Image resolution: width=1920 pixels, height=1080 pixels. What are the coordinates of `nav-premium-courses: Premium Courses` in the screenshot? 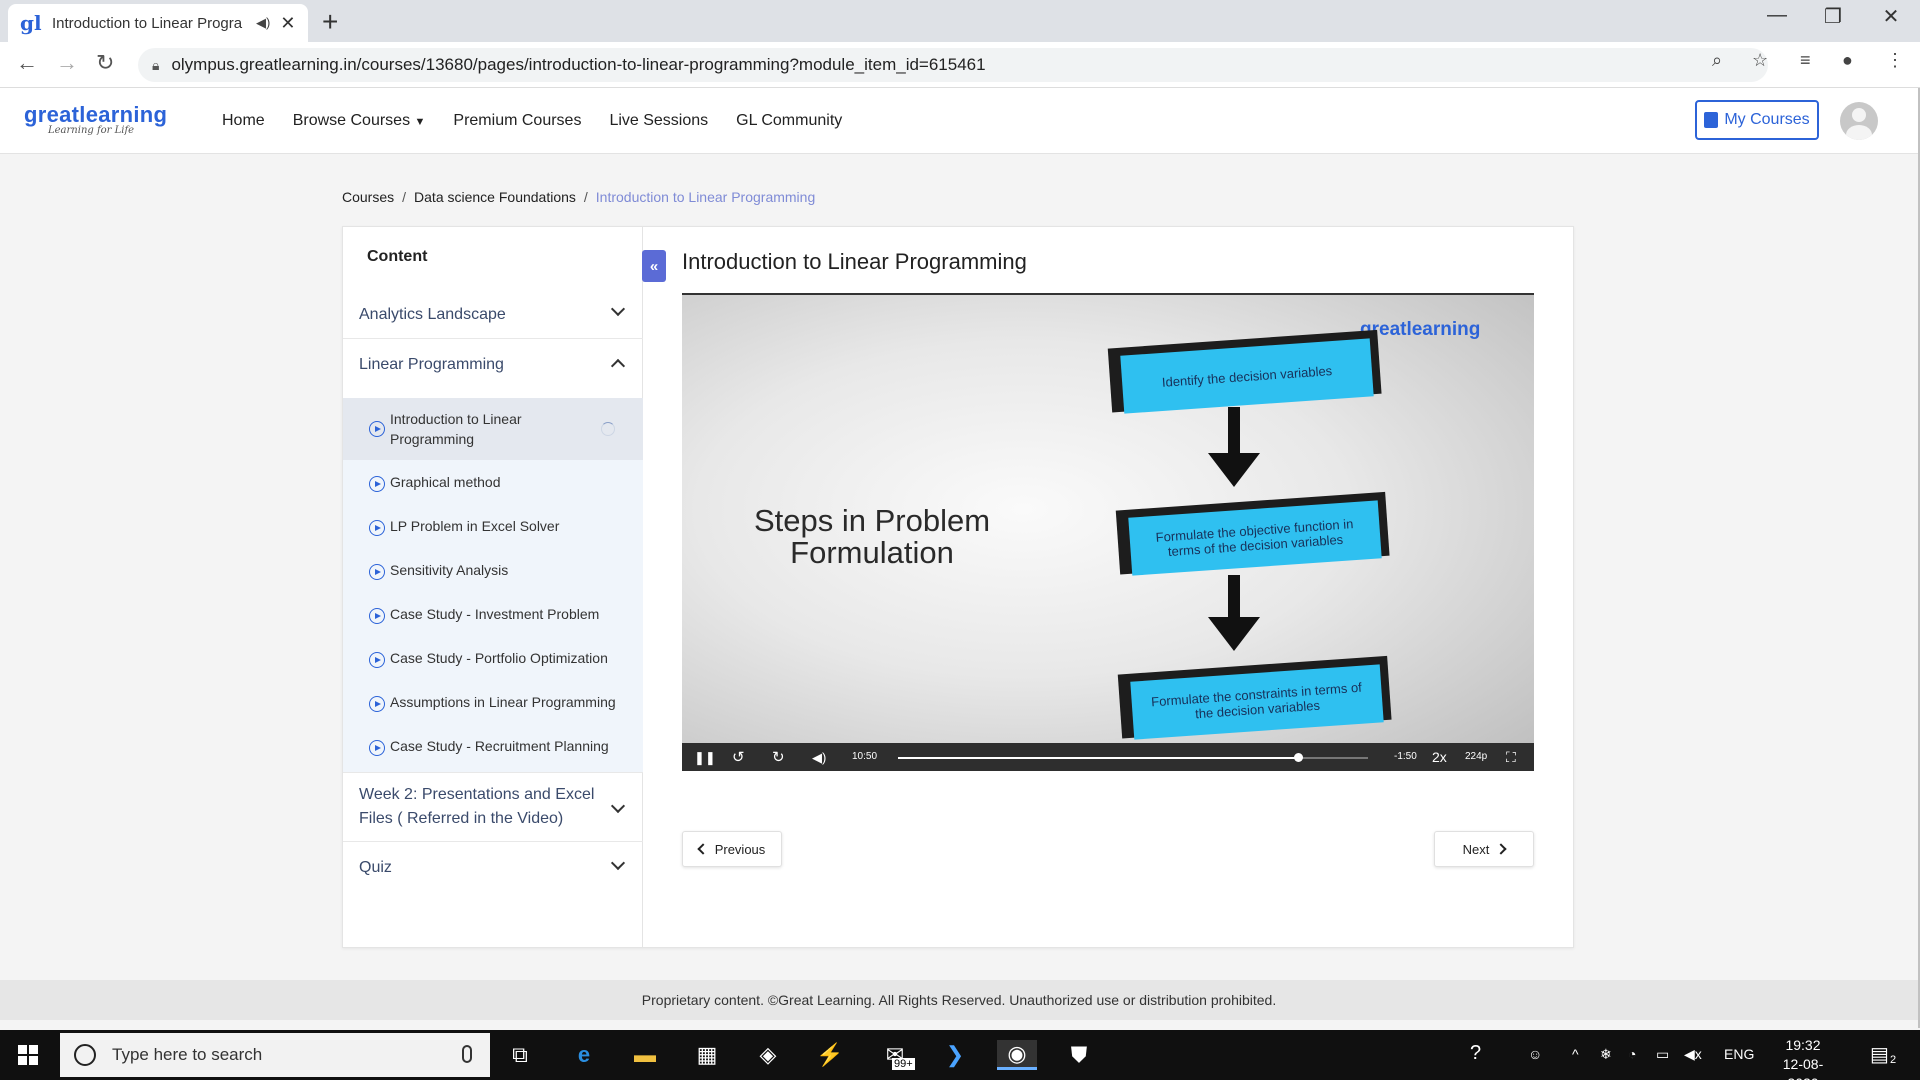 It's located at (517, 121).